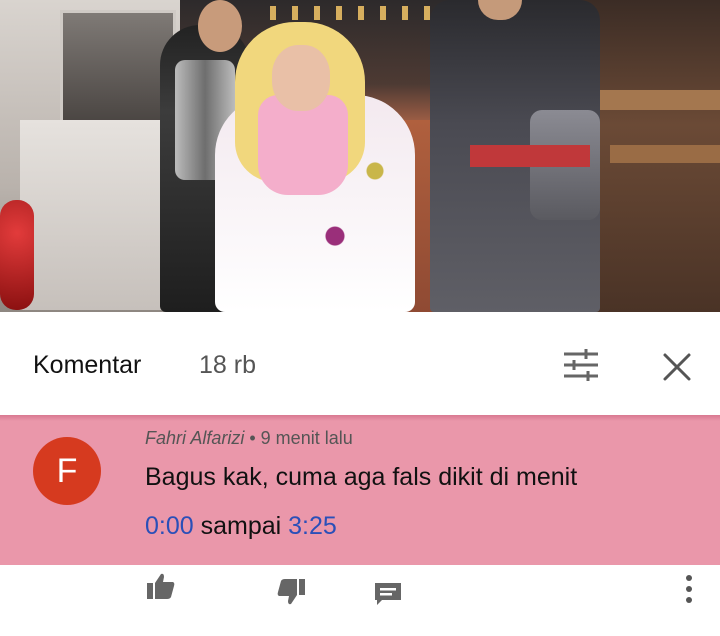 Image resolution: width=720 pixels, height=636 pixels. What do you see at coordinates (95, 215) in the screenshot?
I see `video-counter` at bounding box center [95, 215].